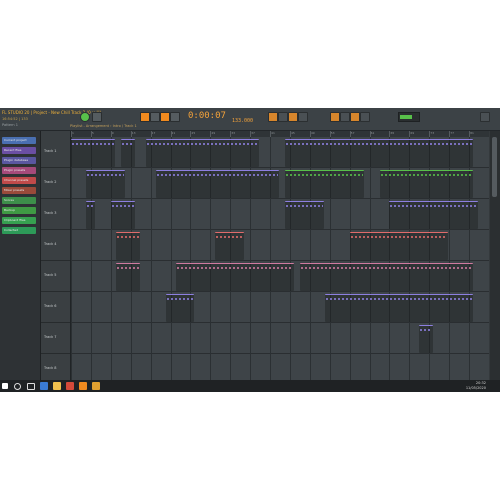 The height and width of the screenshot is (500, 500). Describe the element at coordinates (151, 258) in the screenshot. I see `bar-gridline` at that location.